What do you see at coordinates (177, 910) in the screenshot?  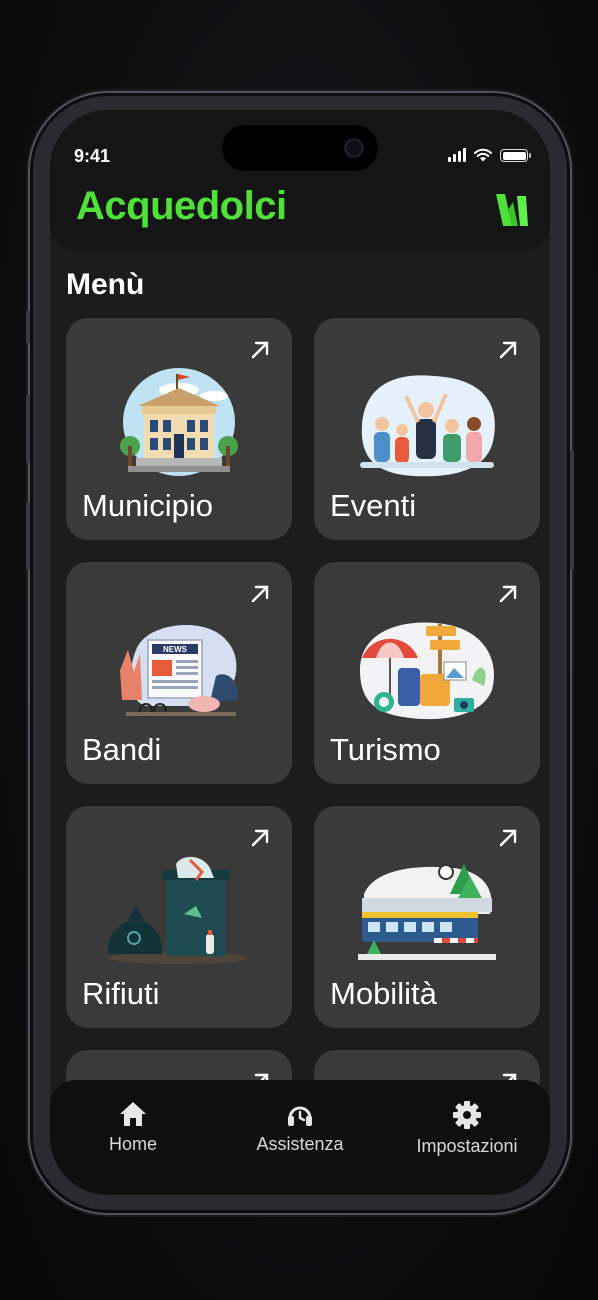 I see `waste-bin-illustration` at bounding box center [177, 910].